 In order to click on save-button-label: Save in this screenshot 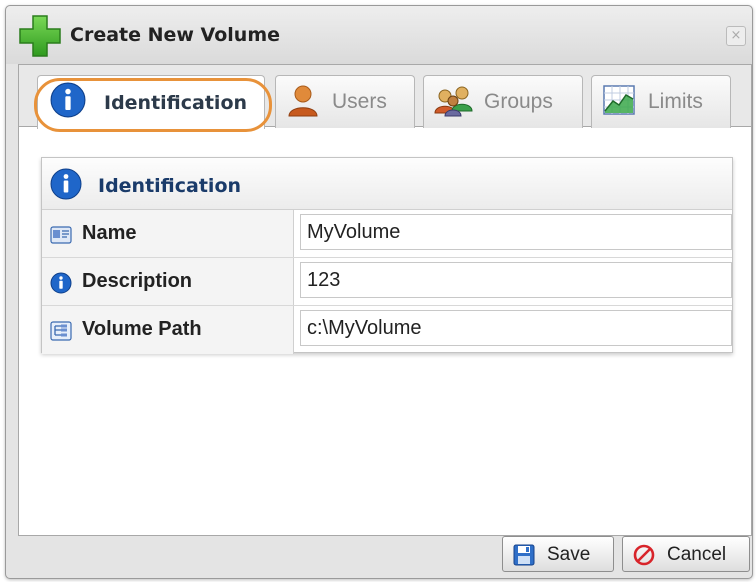, I will do `click(569, 554)`.